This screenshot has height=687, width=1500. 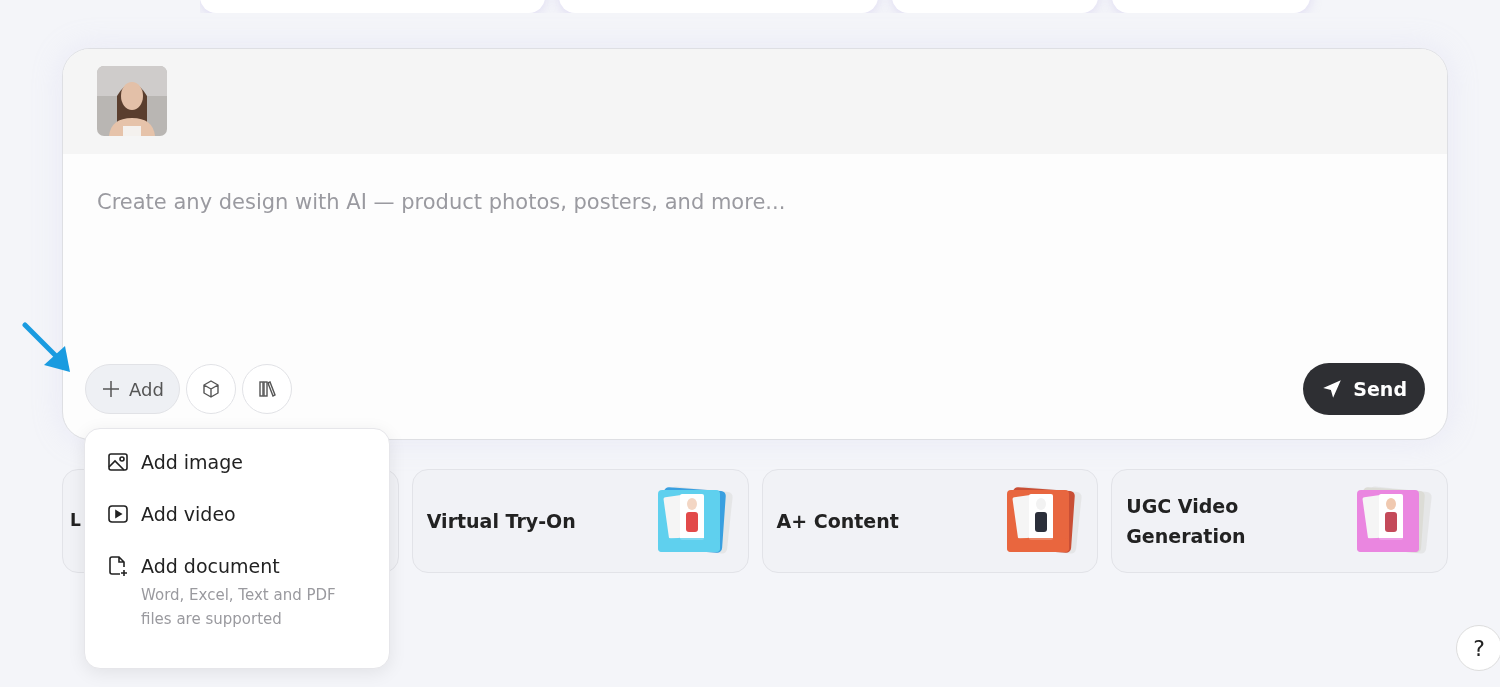 I want to click on cube-button, so click(x=210, y=389).